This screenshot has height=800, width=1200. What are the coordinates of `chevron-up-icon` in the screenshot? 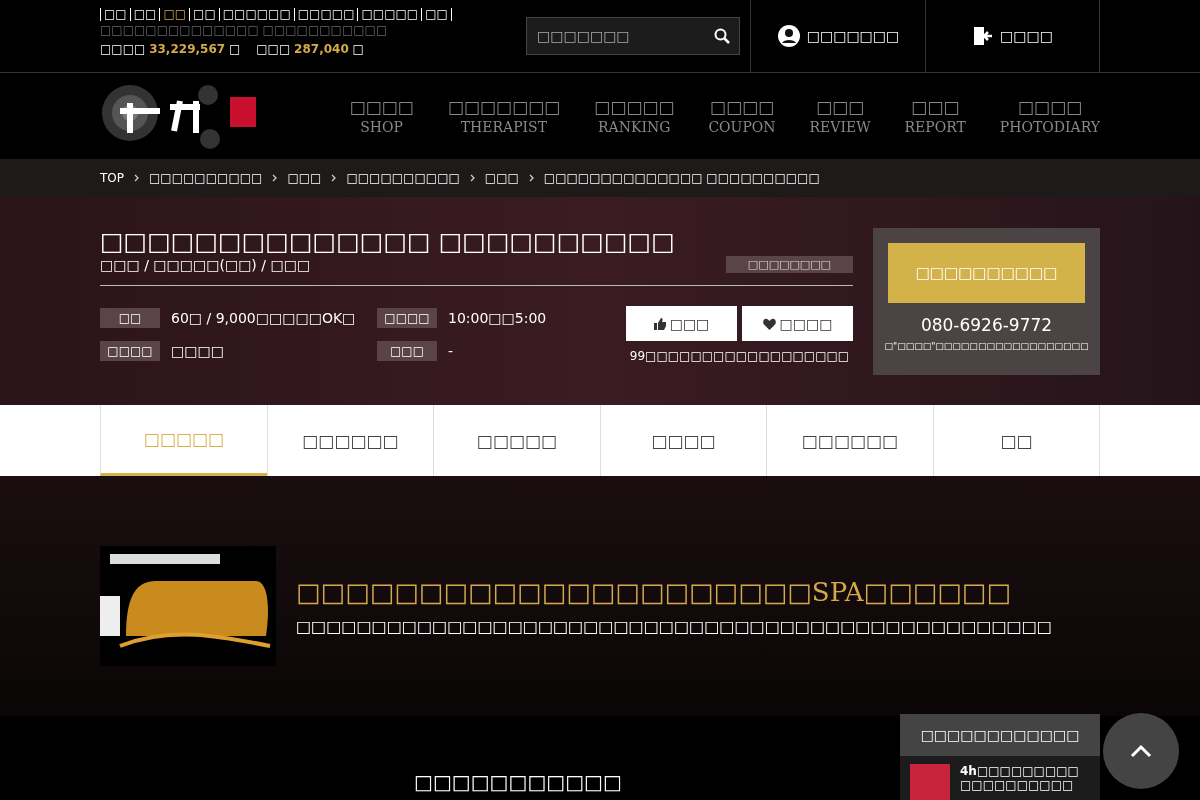 It's located at (1141, 751).